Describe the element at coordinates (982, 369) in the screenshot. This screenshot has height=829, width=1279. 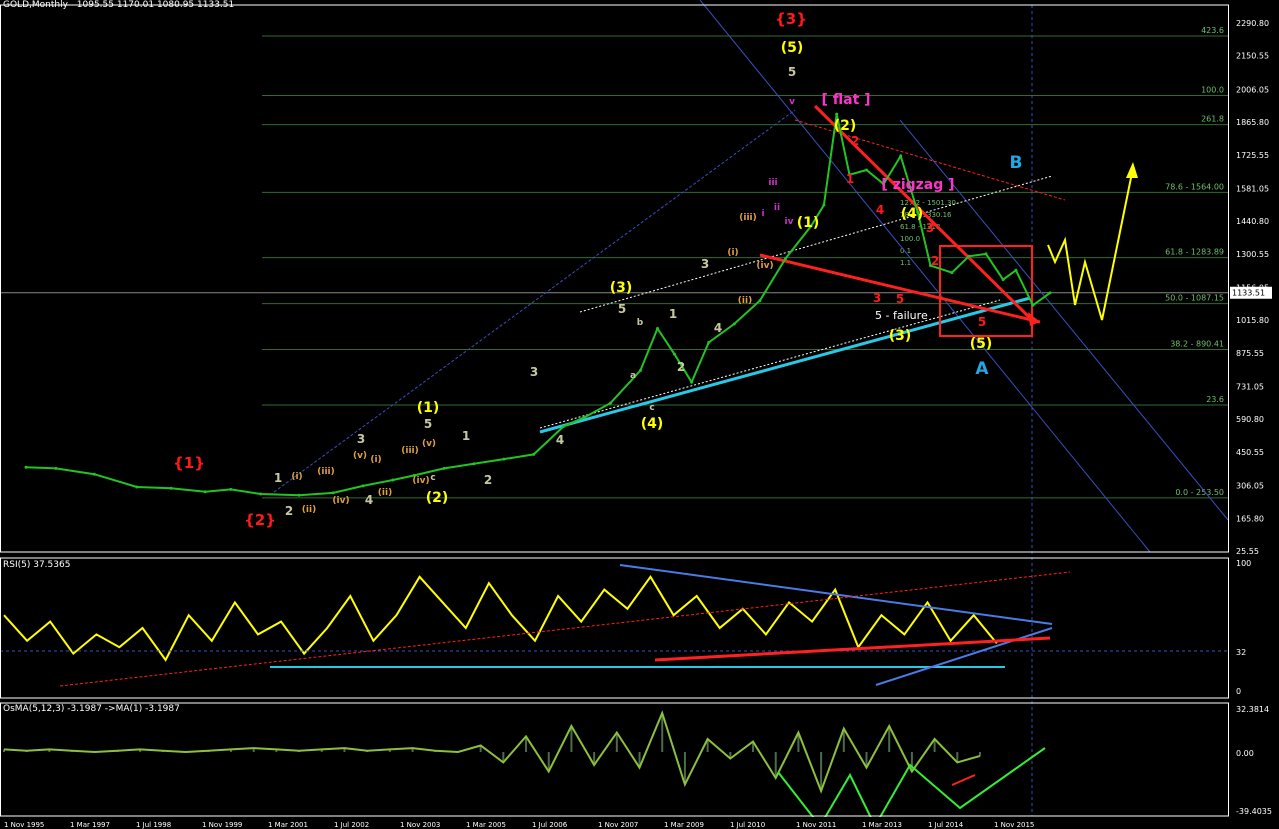
I see `wave-label-A: A` at that location.